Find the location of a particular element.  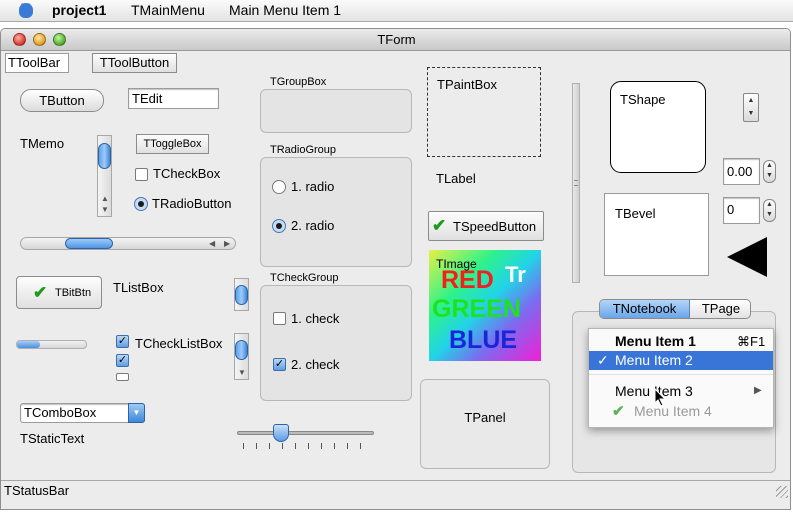

combobox: TComboBox ▼ is located at coordinates (82, 413).